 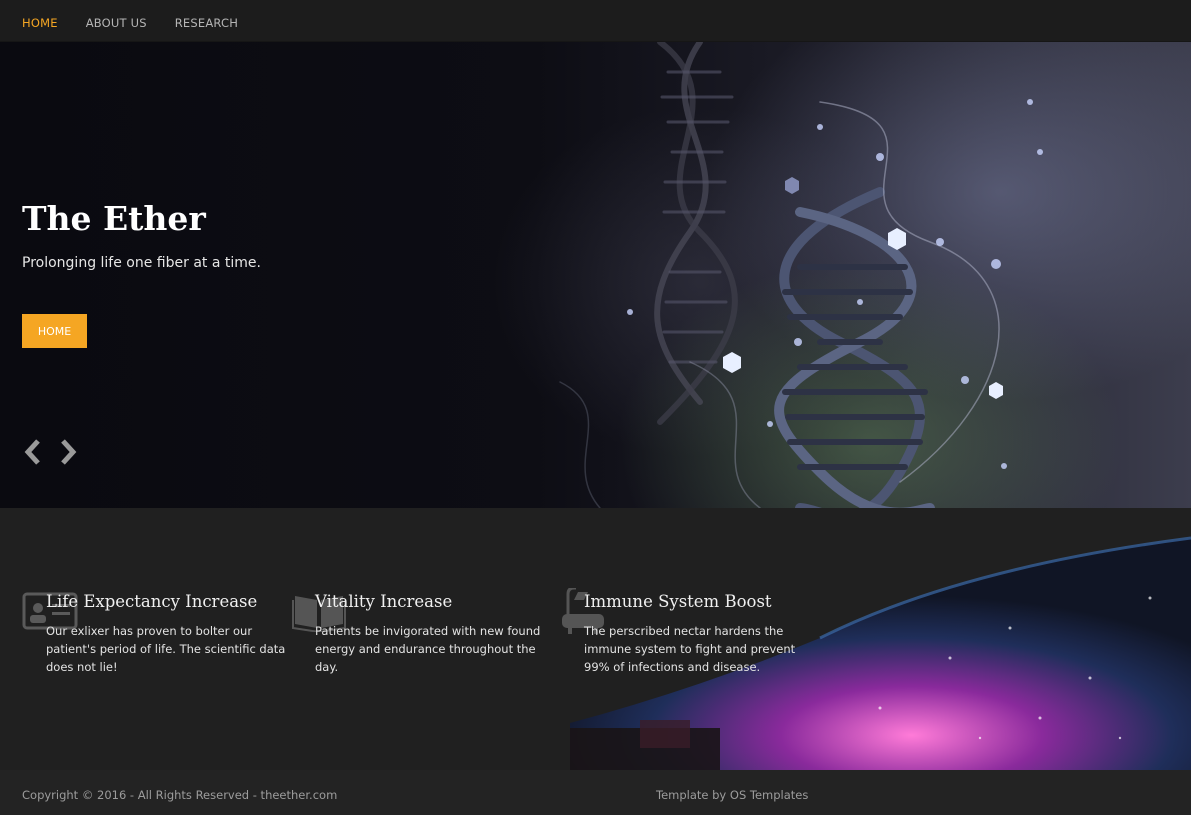 I want to click on footer-template-credit-link: Template by OS Templates, so click(x=732, y=795).